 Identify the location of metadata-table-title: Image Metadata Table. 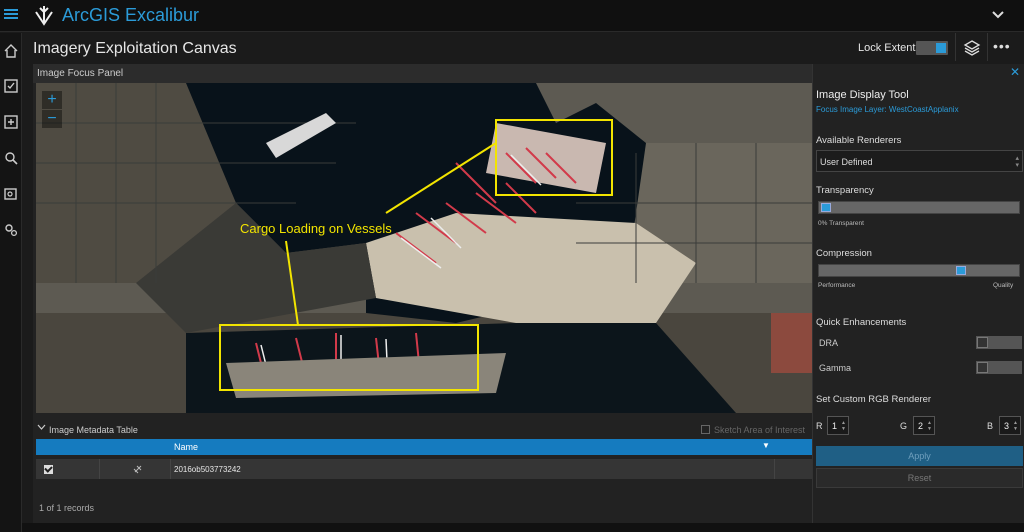
(93, 430).